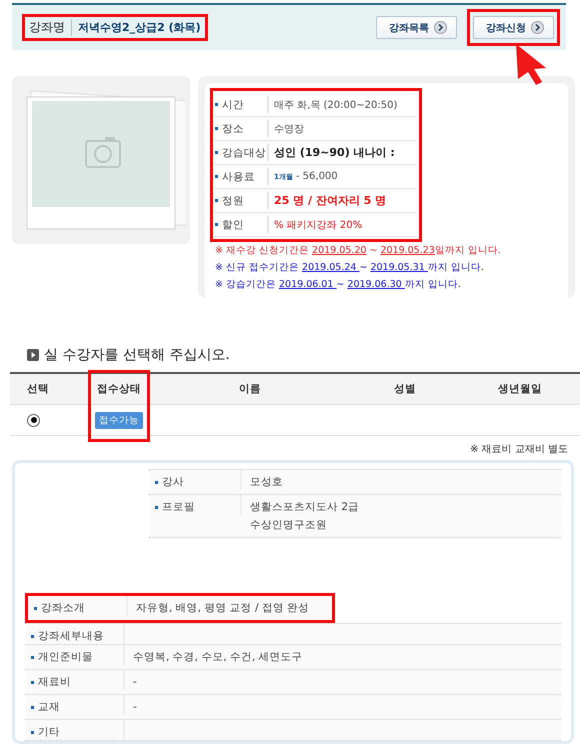 The height and width of the screenshot is (756, 580). Describe the element at coordinates (49, 732) in the screenshot. I see `field-label: 기타` at that location.